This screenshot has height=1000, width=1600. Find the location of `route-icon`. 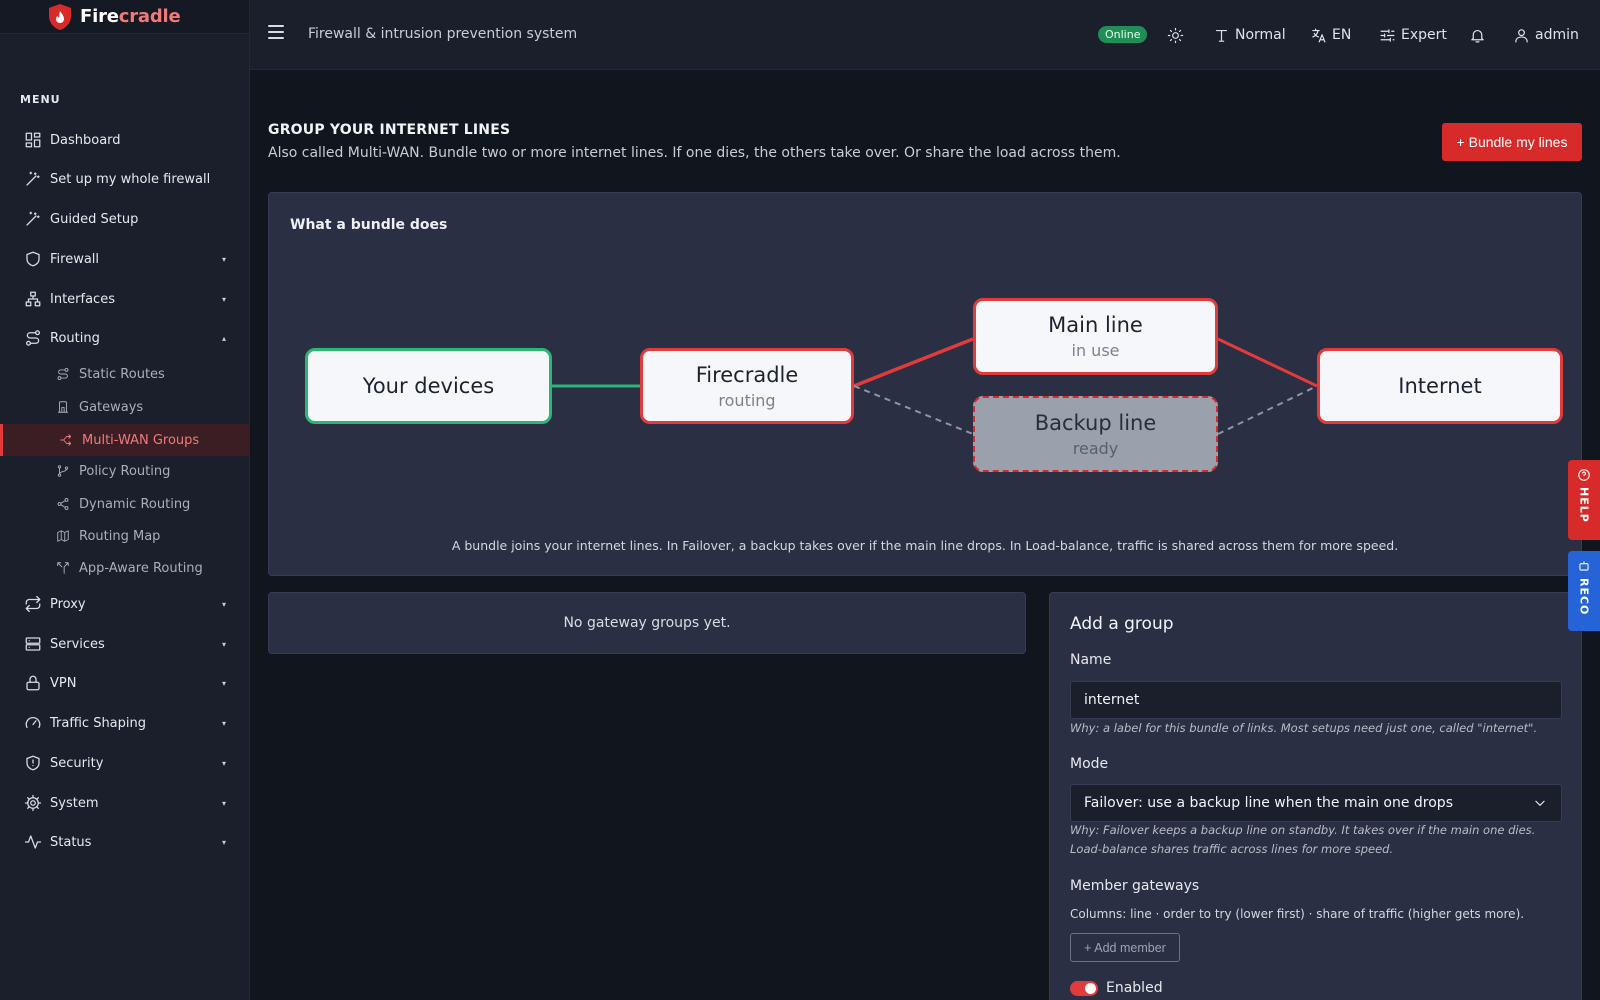

route-icon is located at coordinates (33, 338).